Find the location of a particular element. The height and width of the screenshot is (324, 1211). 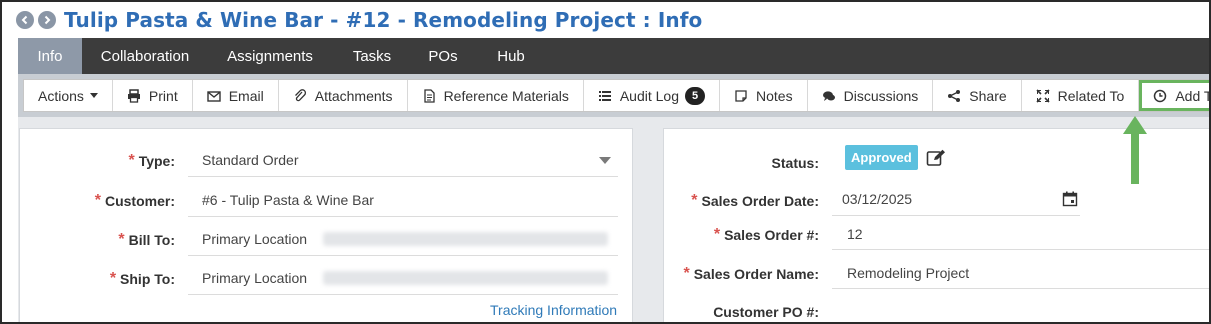

tracking-information-link: Tracking Information is located at coordinates (553, 310).